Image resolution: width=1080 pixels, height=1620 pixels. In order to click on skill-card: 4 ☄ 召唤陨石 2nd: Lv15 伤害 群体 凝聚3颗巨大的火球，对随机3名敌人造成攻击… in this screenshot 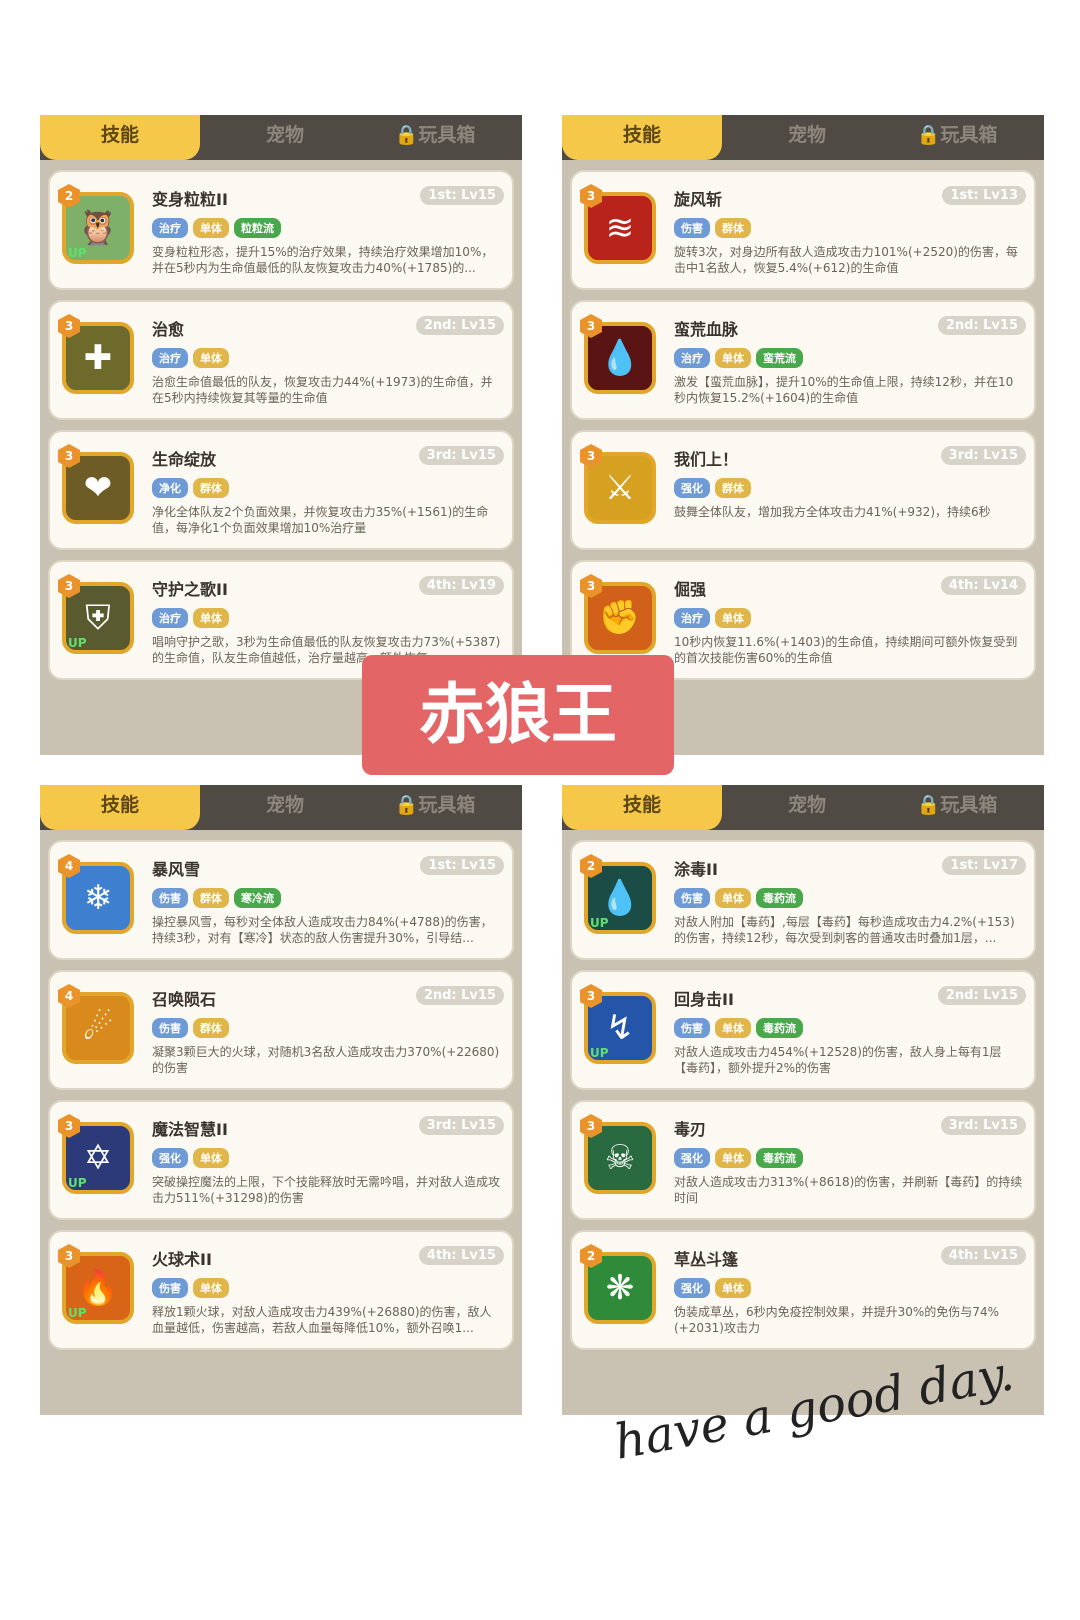, I will do `click(281, 1030)`.